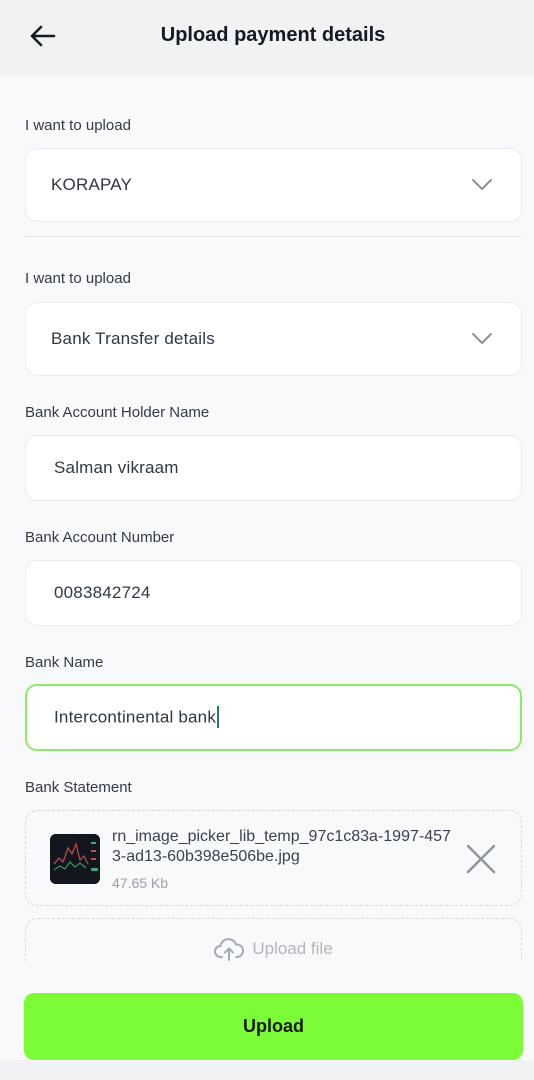 Image resolution: width=534 pixels, height=1080 pixels. Describe the element at coordinates (273, 35) in the screenshot. I see `page-title: Upload payment details` at that location.